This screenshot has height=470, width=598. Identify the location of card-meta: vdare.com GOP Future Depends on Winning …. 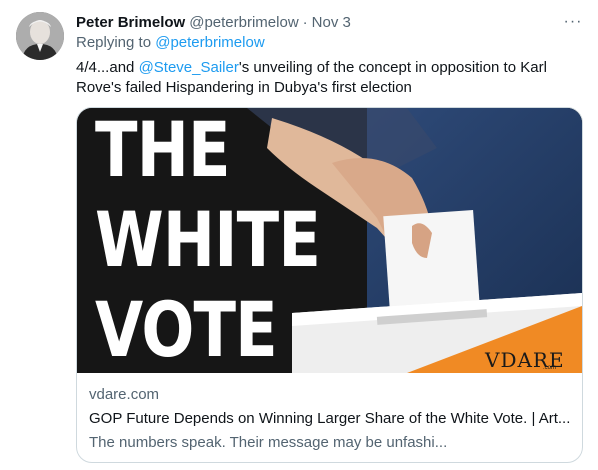
(330, 419).